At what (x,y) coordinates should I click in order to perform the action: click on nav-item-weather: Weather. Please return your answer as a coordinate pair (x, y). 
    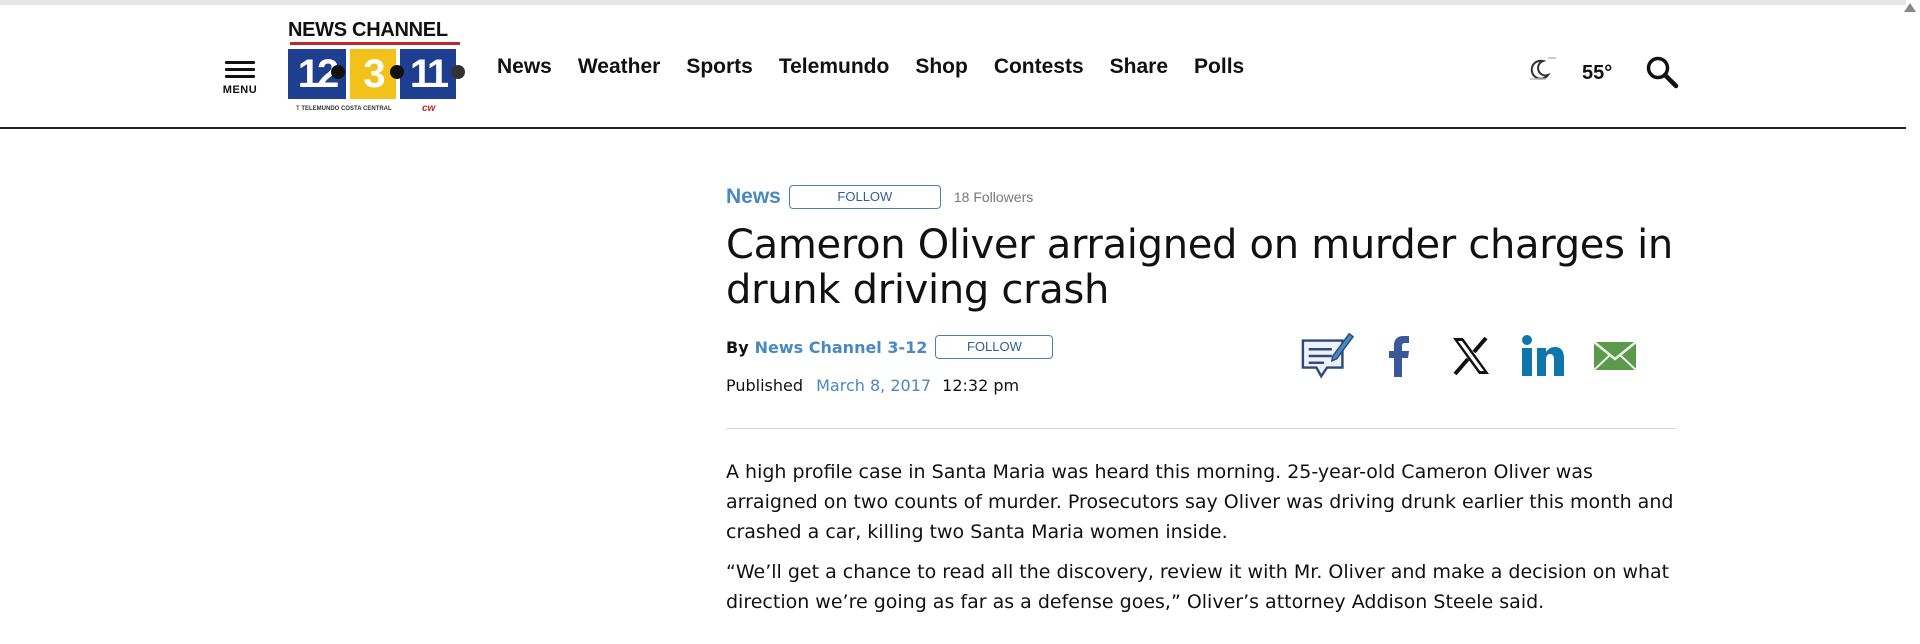
    Looking at the image, I should click on (619, 67).